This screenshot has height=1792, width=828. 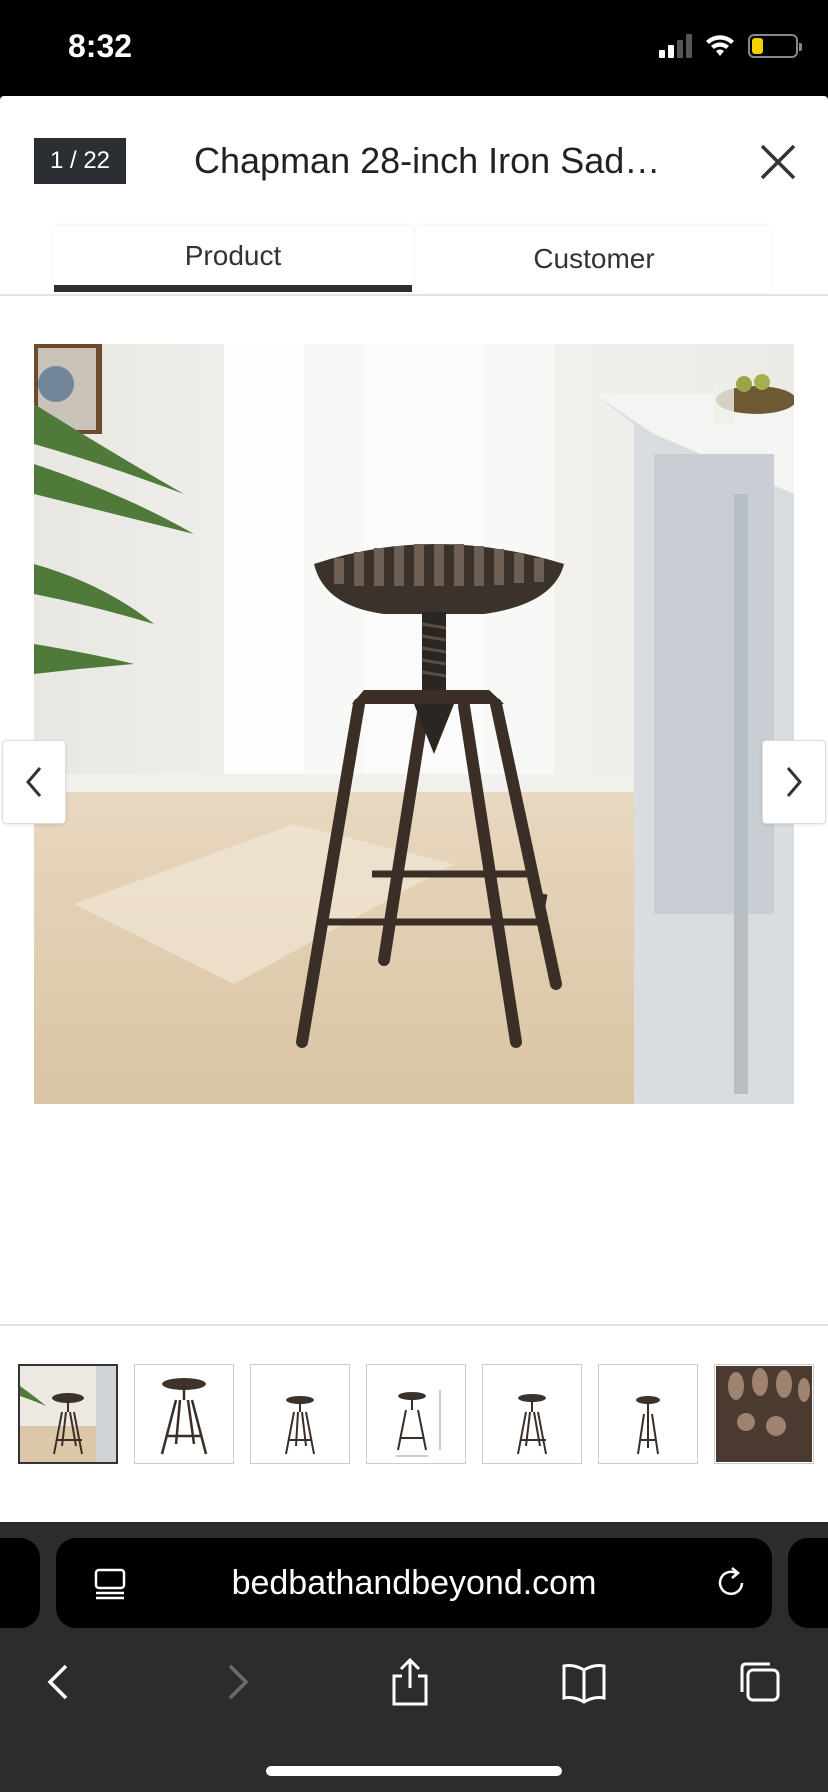 I want to click on previous-tab-preview, so click(x=20, y=1583).